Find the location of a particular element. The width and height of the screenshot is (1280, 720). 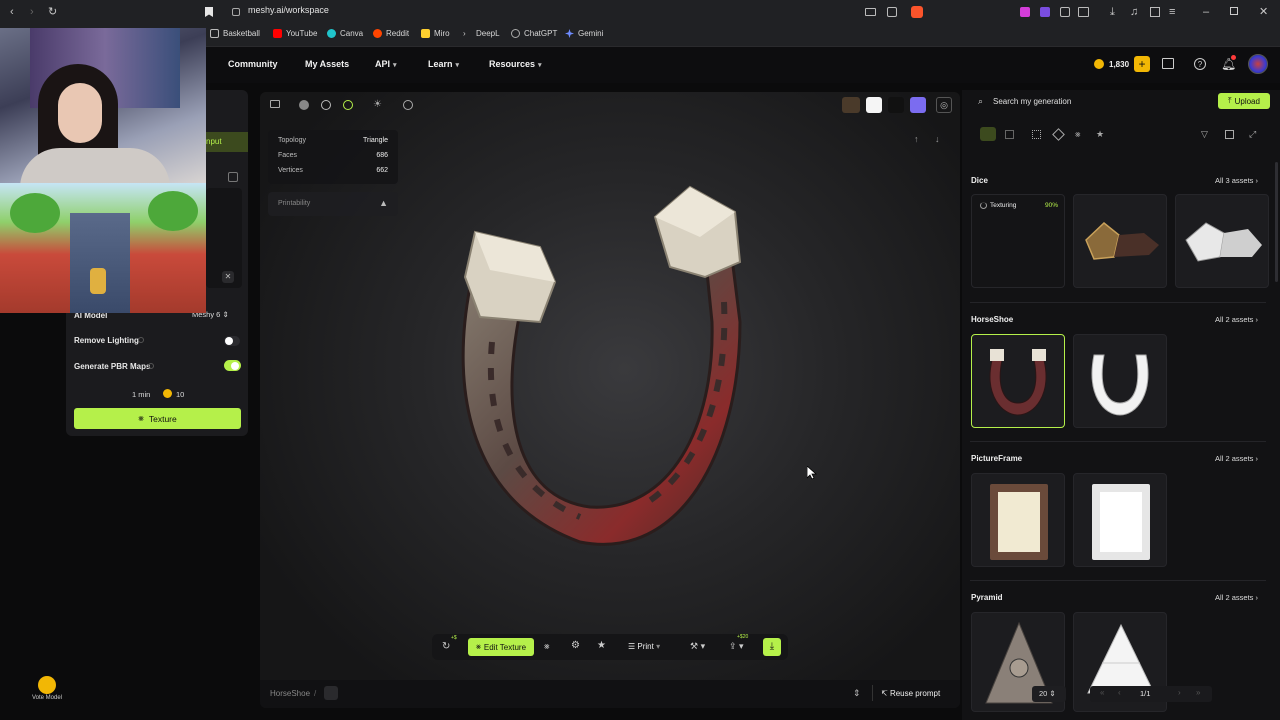

bookmark-reddit: Reddit is located at coordinates (391, 33).